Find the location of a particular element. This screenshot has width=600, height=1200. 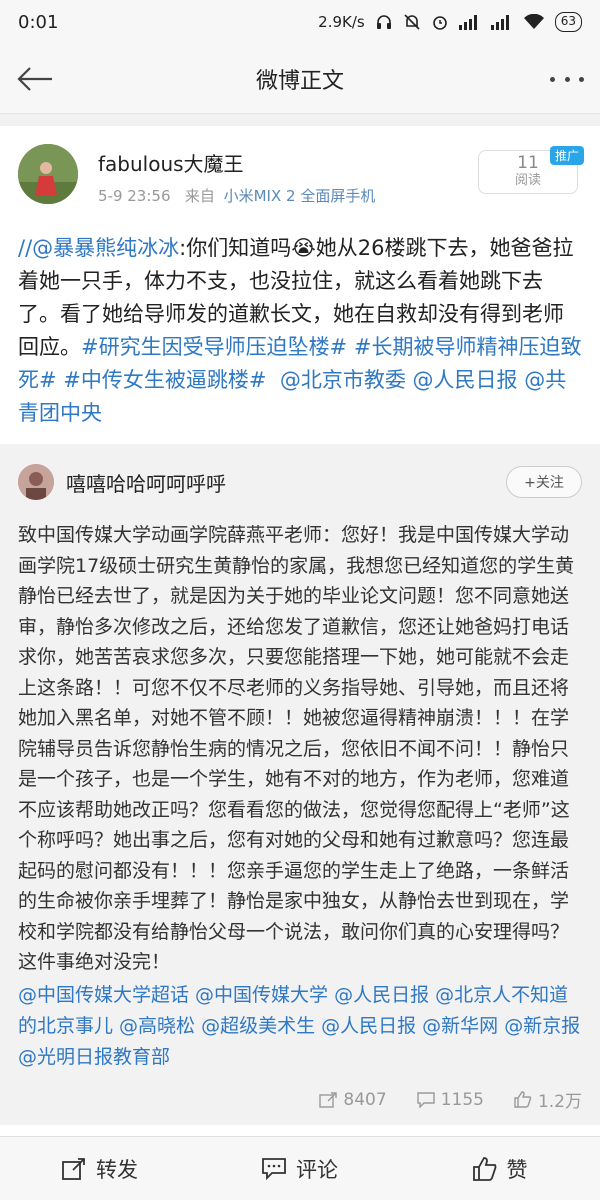

quoted-stats: 8407 1155 1.2万 is located at coordinates (300, 1093).